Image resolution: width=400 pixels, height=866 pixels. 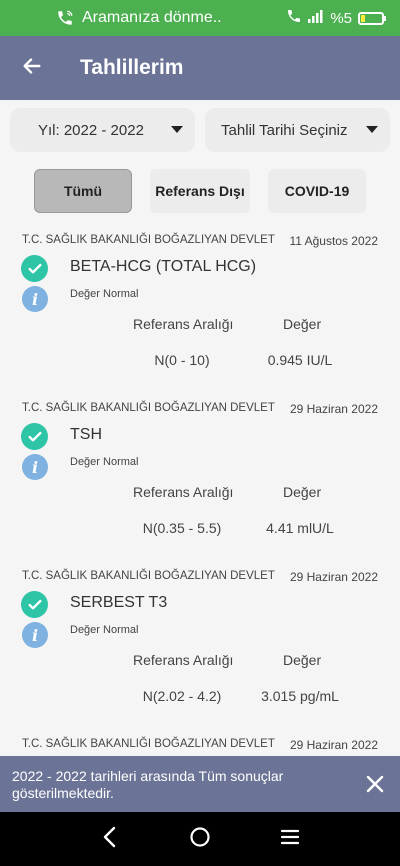 What do you see at coordinates (182, 696) in the screenshot?
I see `reference-range: N(2.02 - 4.2)` at bounding box center [182, 696].